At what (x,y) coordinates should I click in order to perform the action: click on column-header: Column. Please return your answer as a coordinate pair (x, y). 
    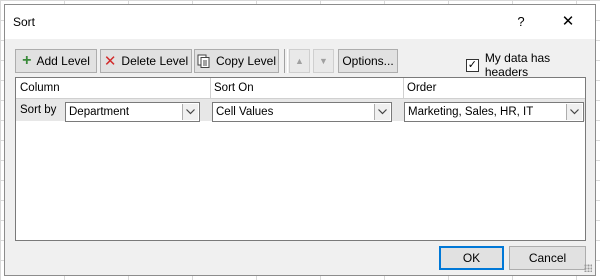
    Looking at the image, I should click on (40, 88).